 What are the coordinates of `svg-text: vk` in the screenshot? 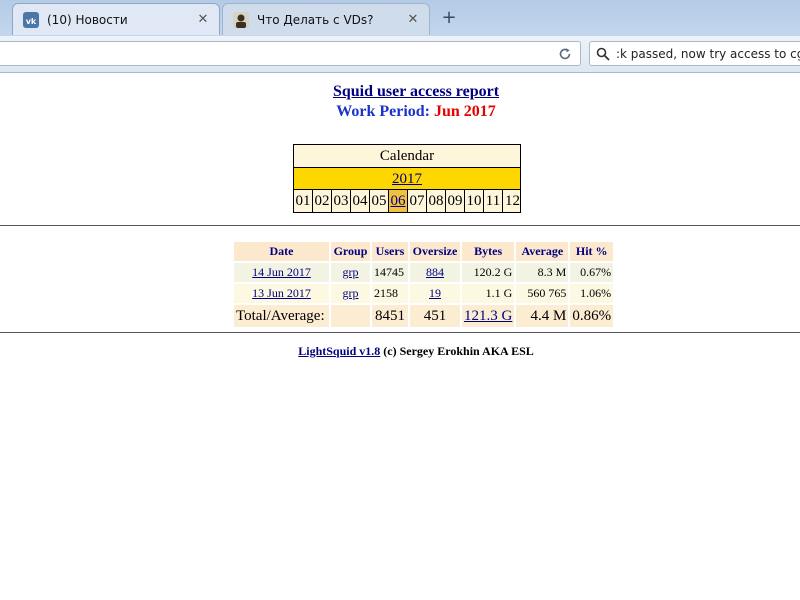 It's located at (31, 21).